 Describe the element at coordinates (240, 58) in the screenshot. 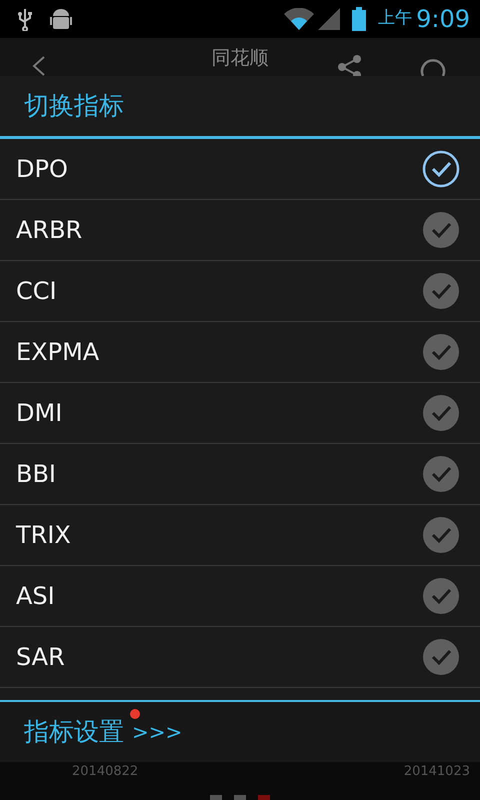

I see `app-title: 同花顺` at that location.